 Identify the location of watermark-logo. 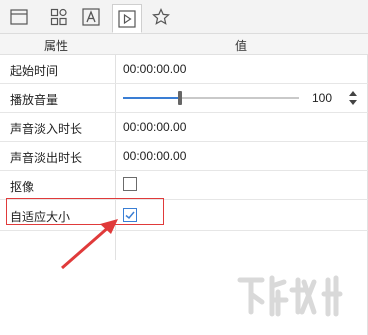
(290, 296).